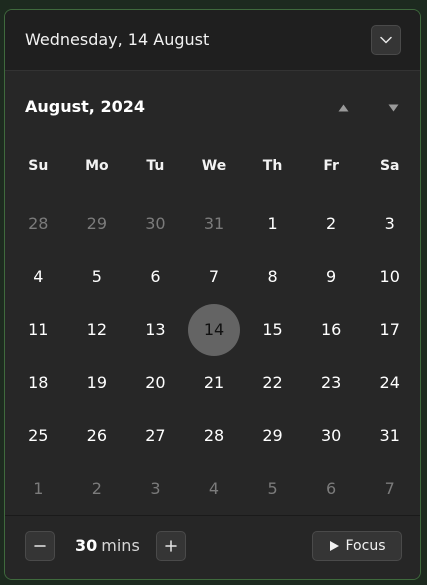 This screenshot has width=427, height=585. Describe the element at coordinates (86, 545) in the screenshot. I see `duration-value: 30` at that location.